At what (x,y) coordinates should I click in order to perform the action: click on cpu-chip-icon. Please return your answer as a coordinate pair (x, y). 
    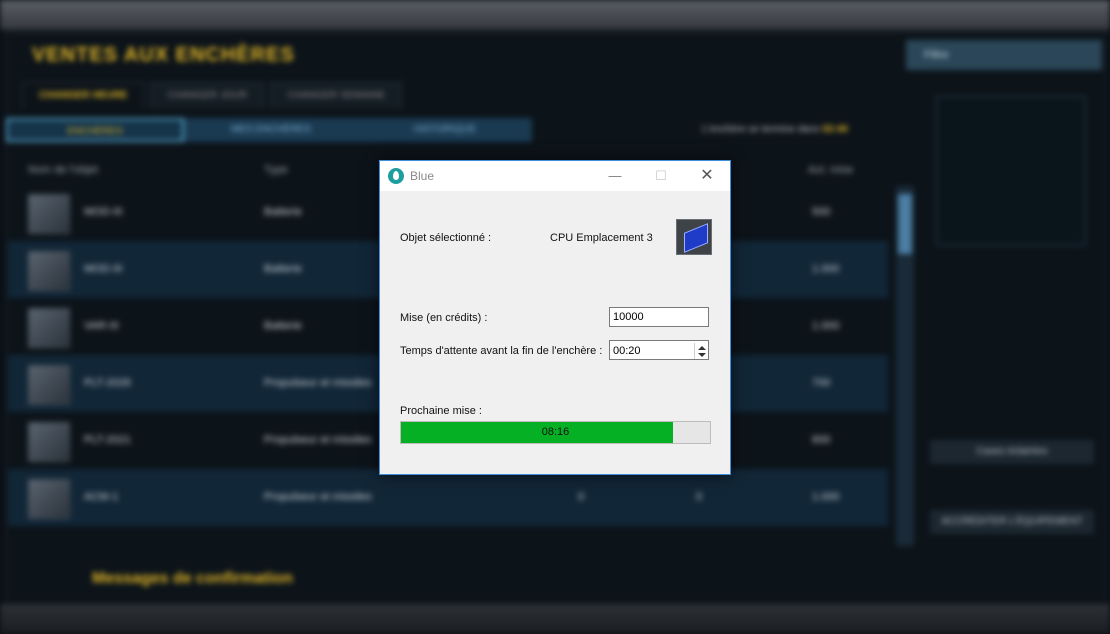
    Looking at the image, I should click on (694, 237).